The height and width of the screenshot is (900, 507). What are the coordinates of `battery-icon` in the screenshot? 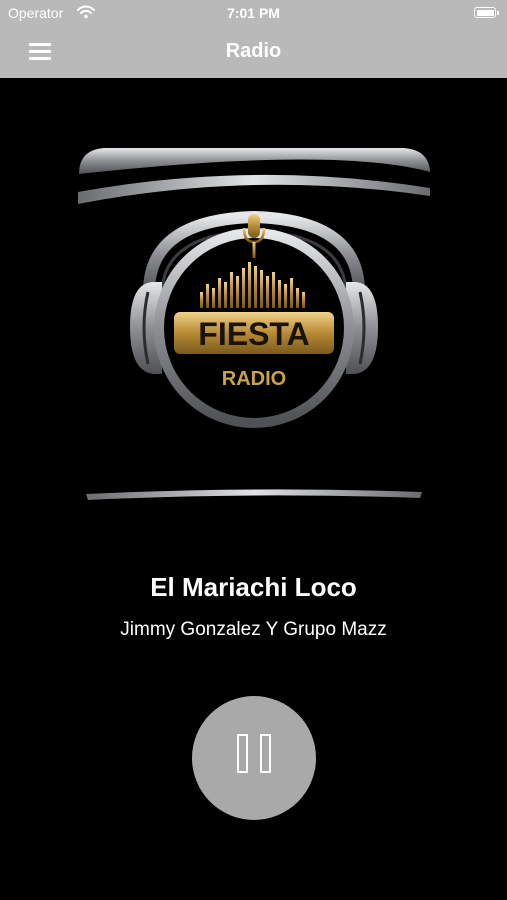 It's located at (486, 12).